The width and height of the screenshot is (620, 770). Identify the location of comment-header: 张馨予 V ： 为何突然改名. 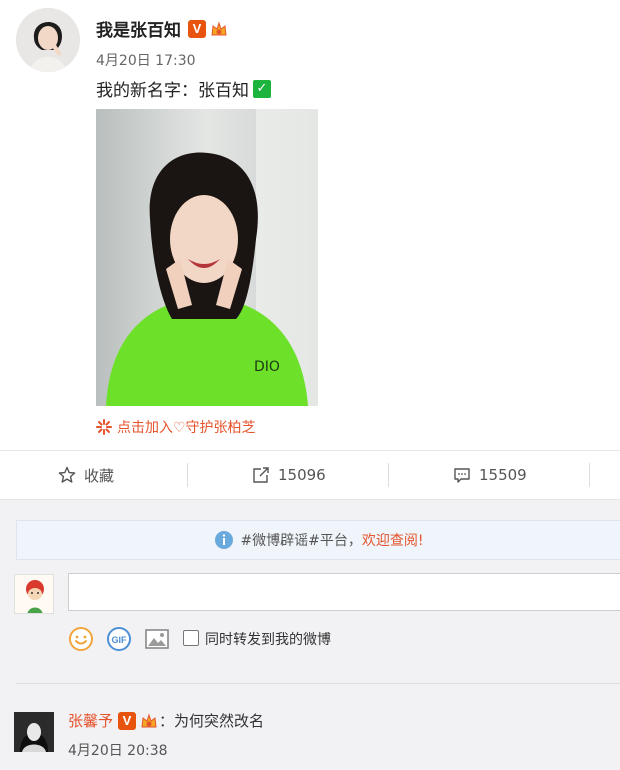
(166, 720).